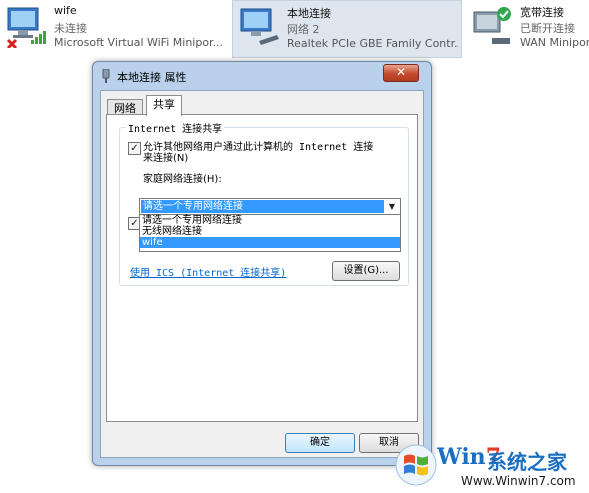 This screenshot has width=589, height=493. Describe the element at coordinates (270, 220) in the screenshot. I see `dropdown-option: 请选一个专用网络连接` at that location.